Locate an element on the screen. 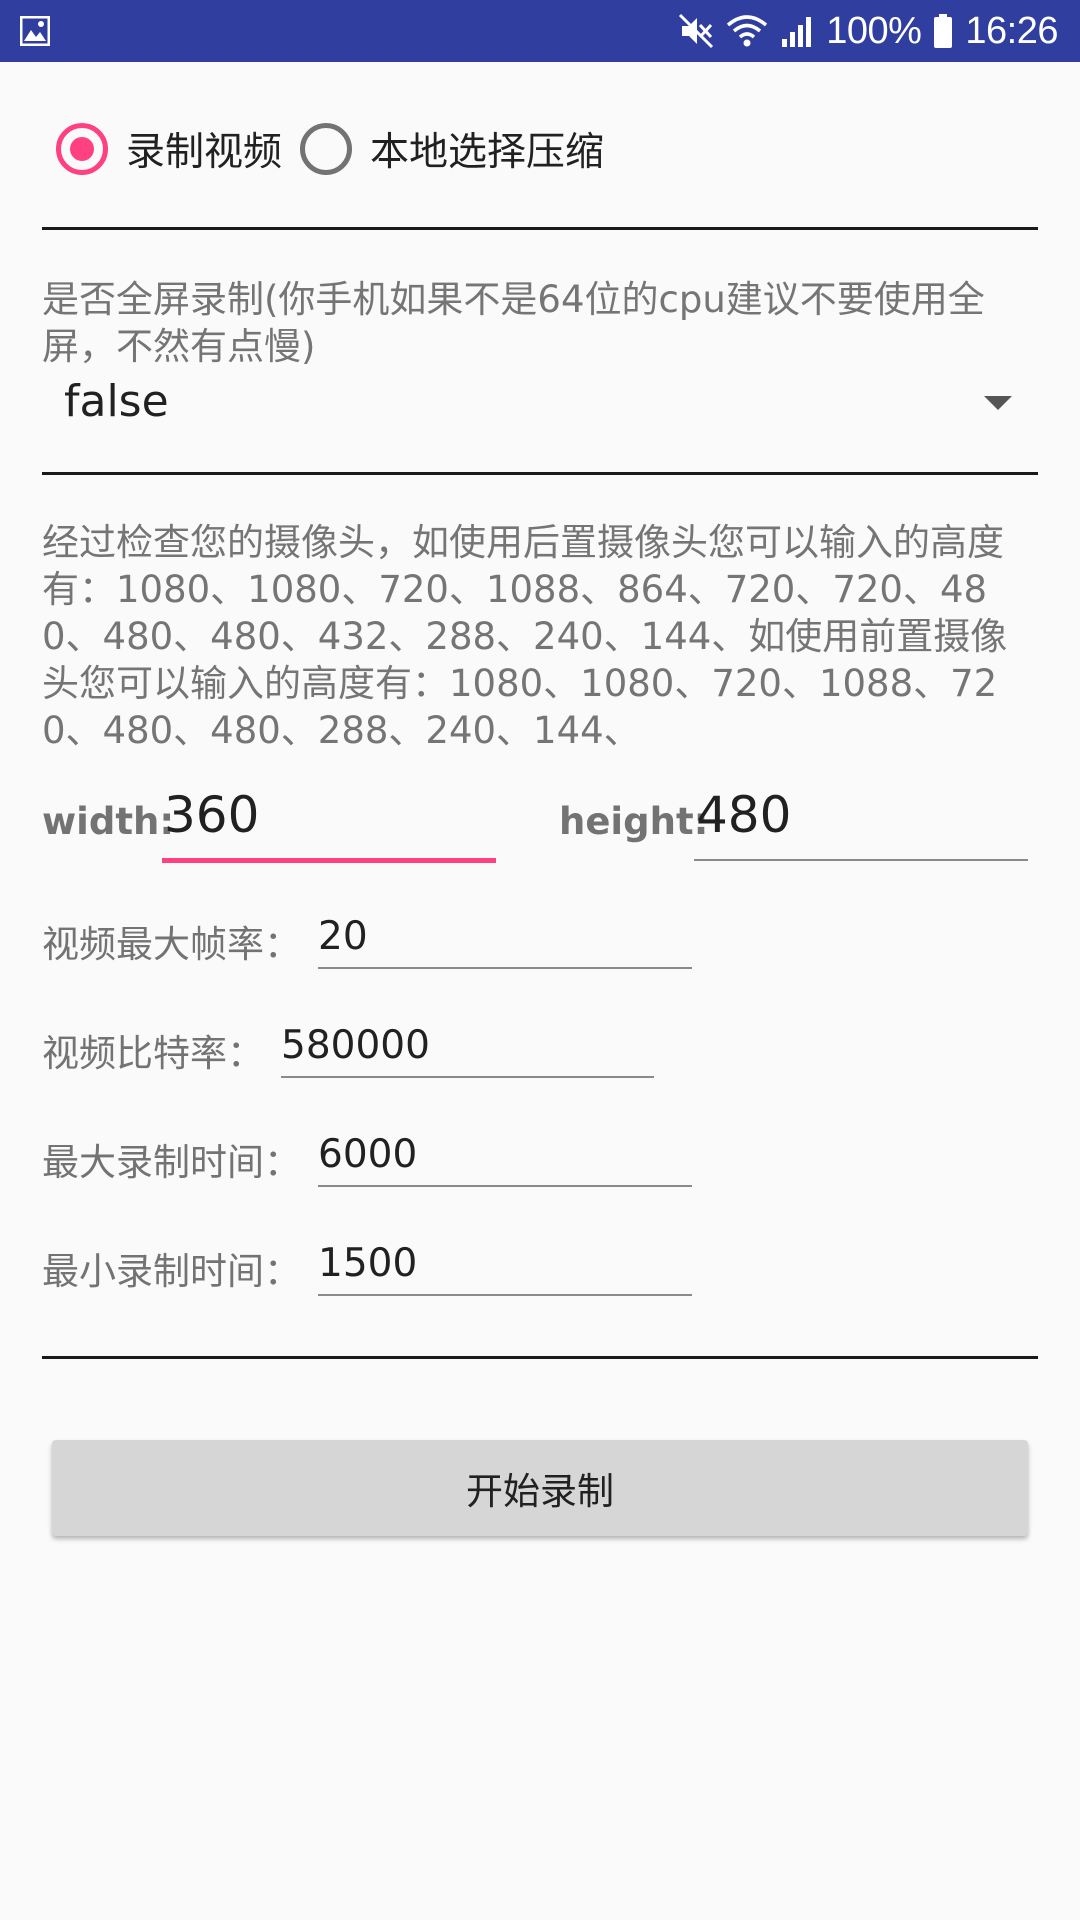 Image resolution: width=1080 pixels, height=1920 pixels. bitrate-label: 视频比特率： is located at coordinates (153, 1053).